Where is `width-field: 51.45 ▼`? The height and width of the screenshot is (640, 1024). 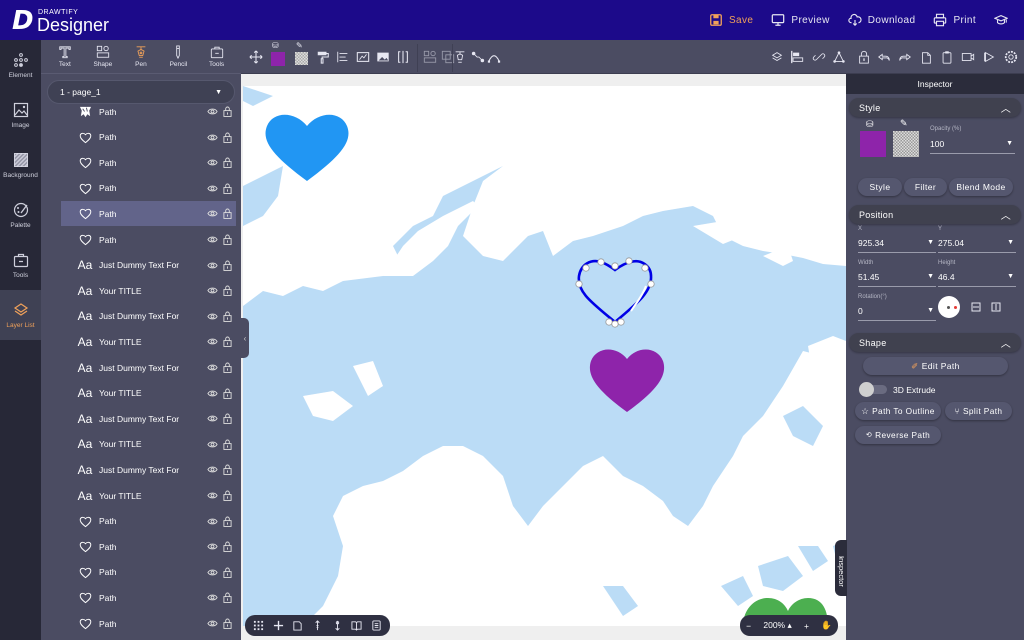
width-field: 51.45 ▼ is located at coordinates (897, 277).